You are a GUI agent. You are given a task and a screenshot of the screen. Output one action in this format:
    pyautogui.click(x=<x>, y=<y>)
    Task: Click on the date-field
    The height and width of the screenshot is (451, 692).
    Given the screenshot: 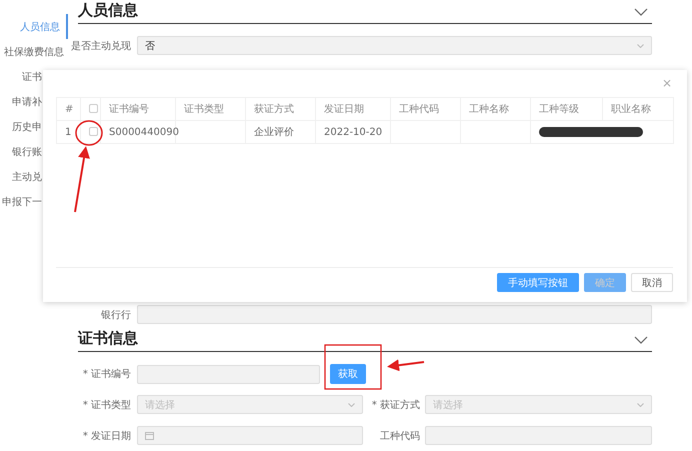 What is the action you would take?
    pyautogui.click(x=250, y=435)
    